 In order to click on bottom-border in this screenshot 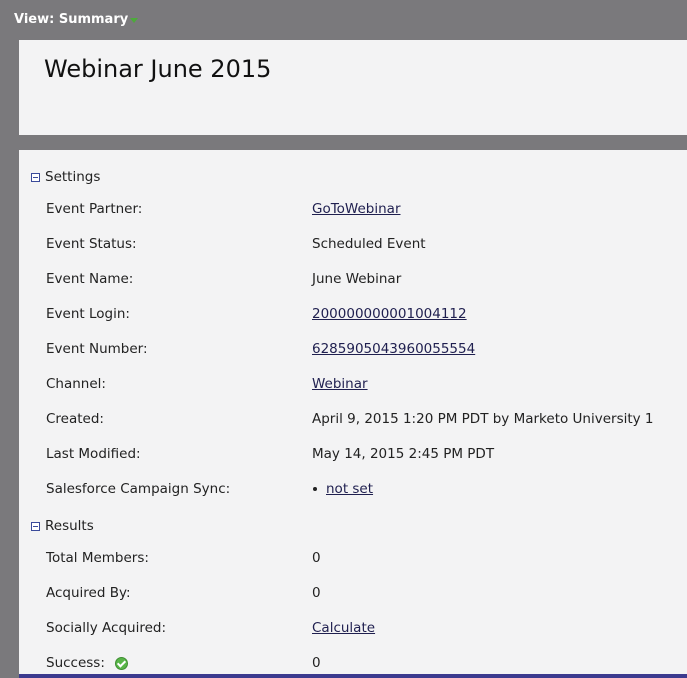, I will do `click(353, 676)`.